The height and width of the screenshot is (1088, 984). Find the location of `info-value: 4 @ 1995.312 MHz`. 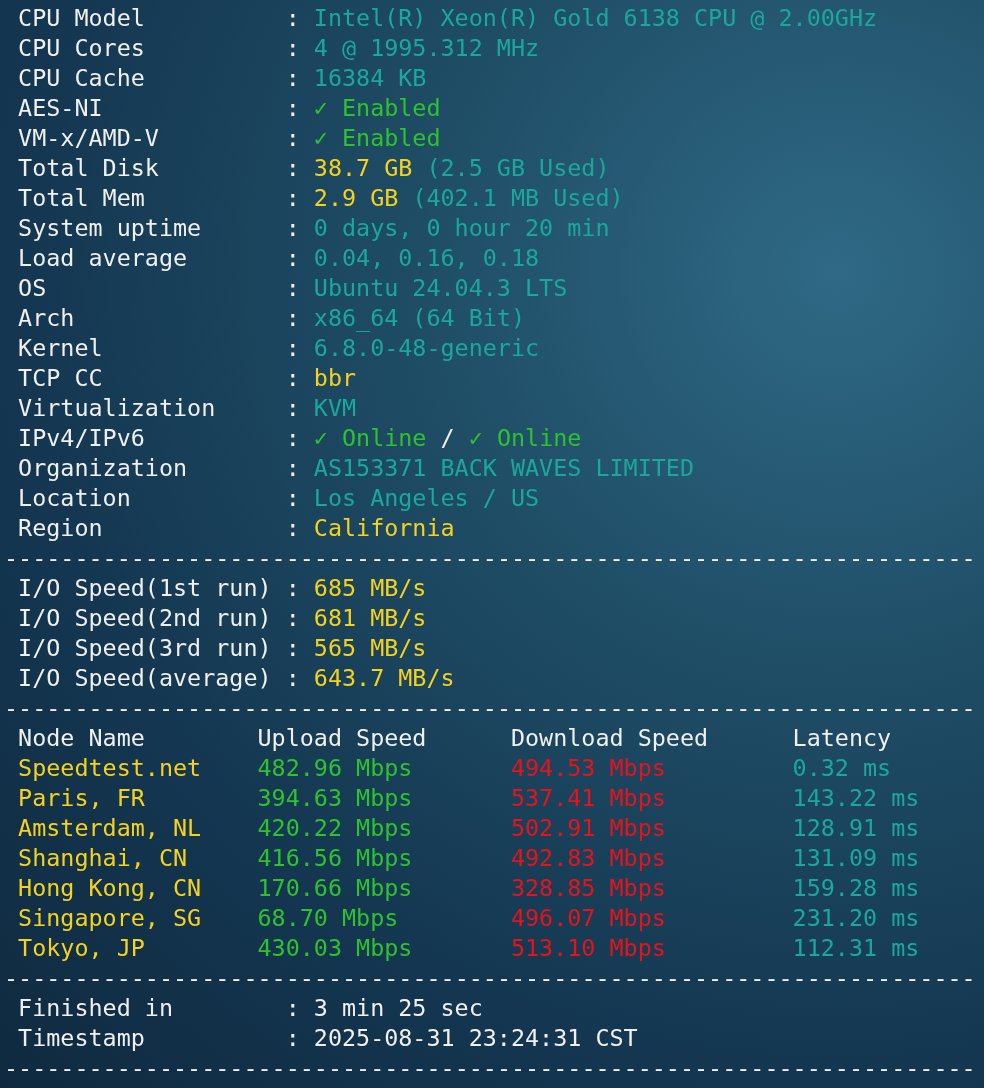

info-value: 4 @ 1995.312 MHz is located at coordinates (426, 48).